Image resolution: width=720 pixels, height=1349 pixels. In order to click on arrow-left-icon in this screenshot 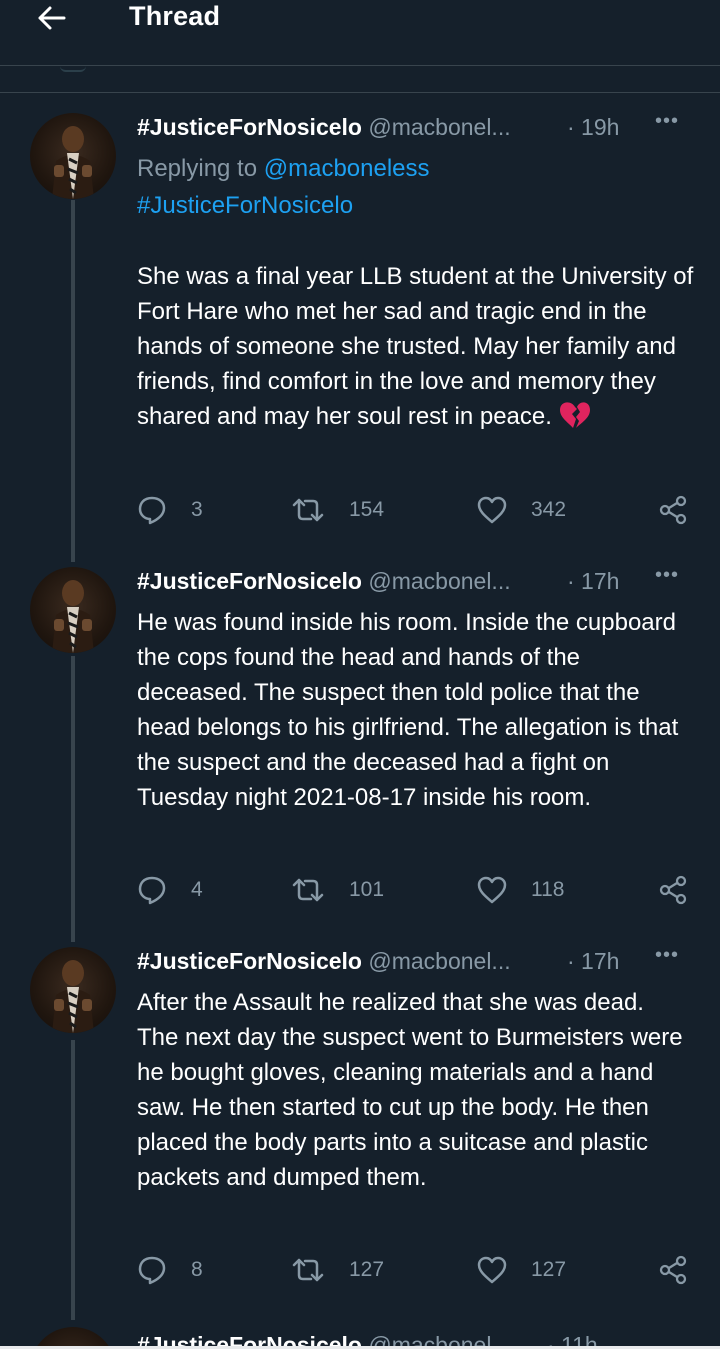, I will do `click(52, 18)`.